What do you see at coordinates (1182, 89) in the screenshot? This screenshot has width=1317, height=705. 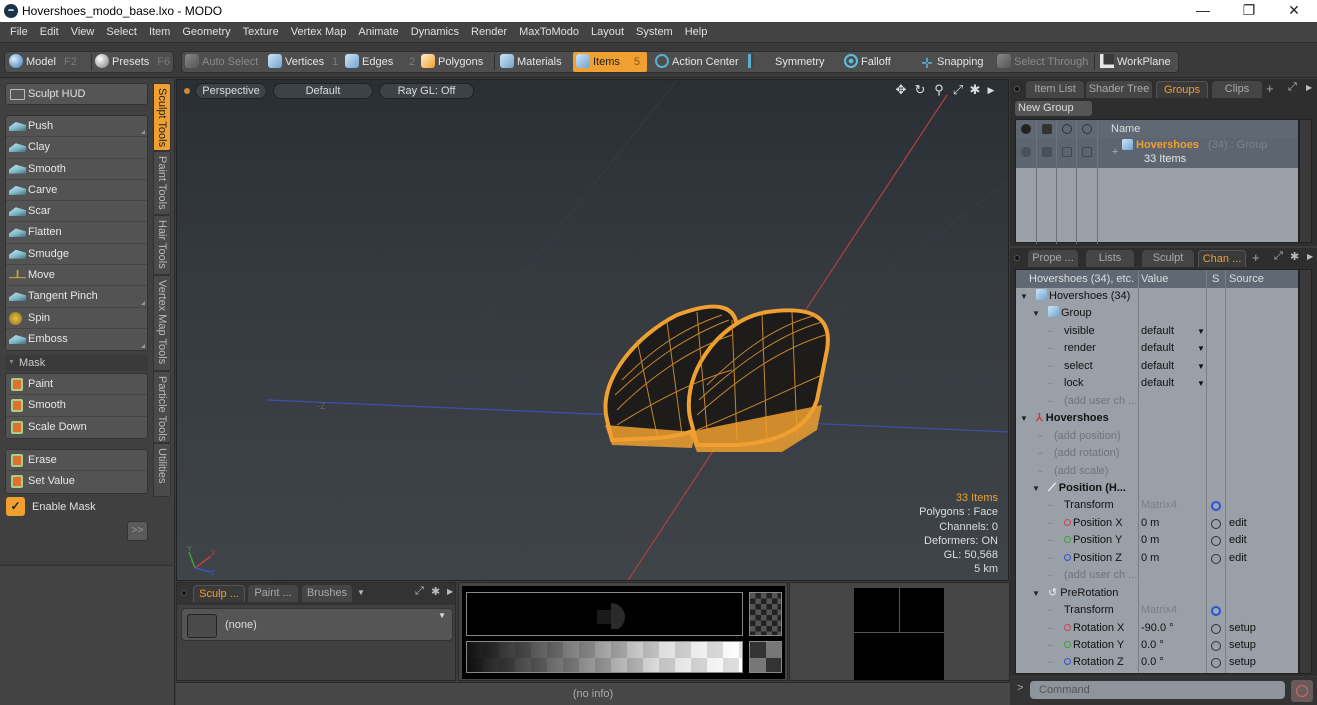 I see `tab-groups: Groups` at bounding box center [1182, 89].